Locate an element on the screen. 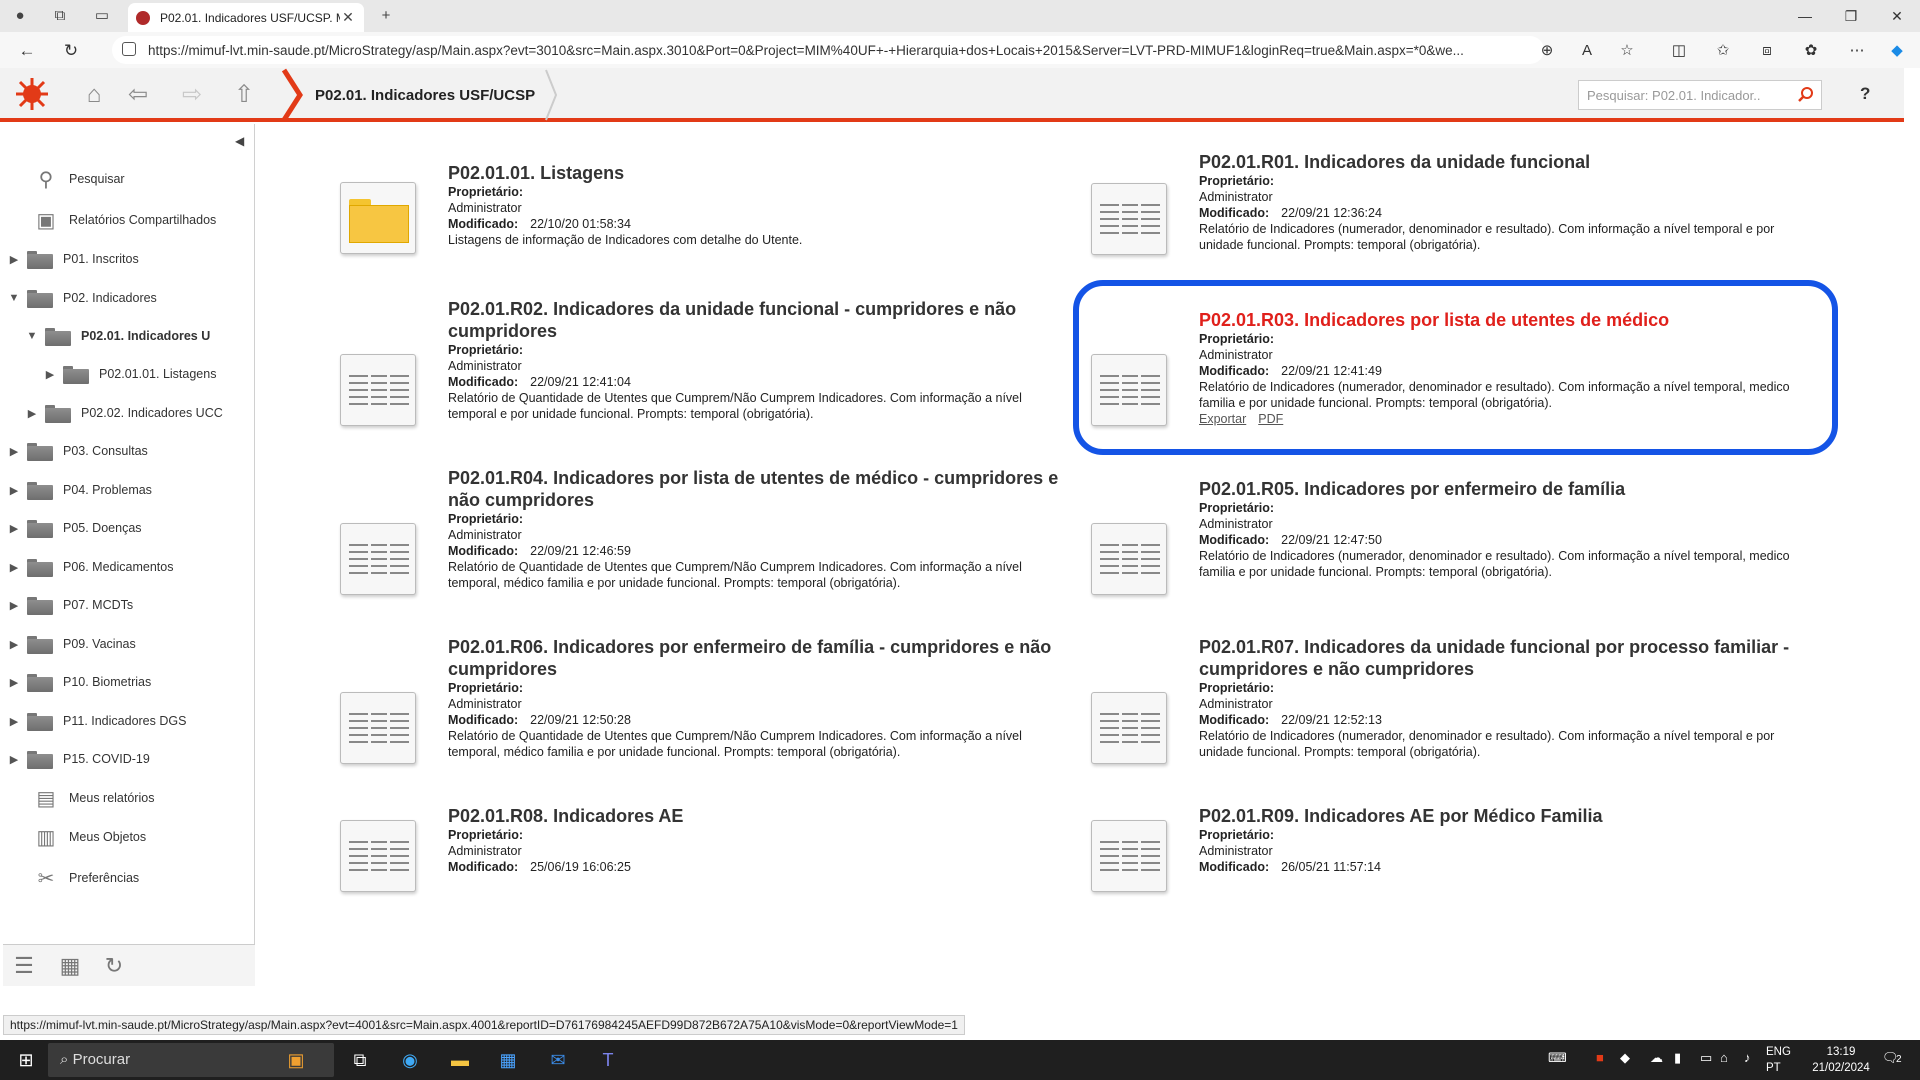  sidebar-item-p15: ▶ P15. COVID-19 is located at coordinates (78, 759).